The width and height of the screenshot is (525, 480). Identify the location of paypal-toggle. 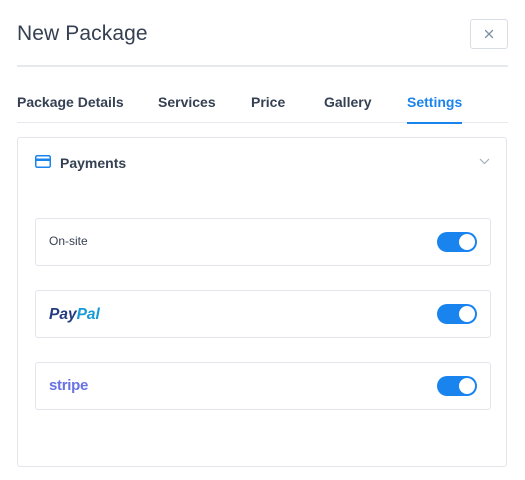
(457, 314).